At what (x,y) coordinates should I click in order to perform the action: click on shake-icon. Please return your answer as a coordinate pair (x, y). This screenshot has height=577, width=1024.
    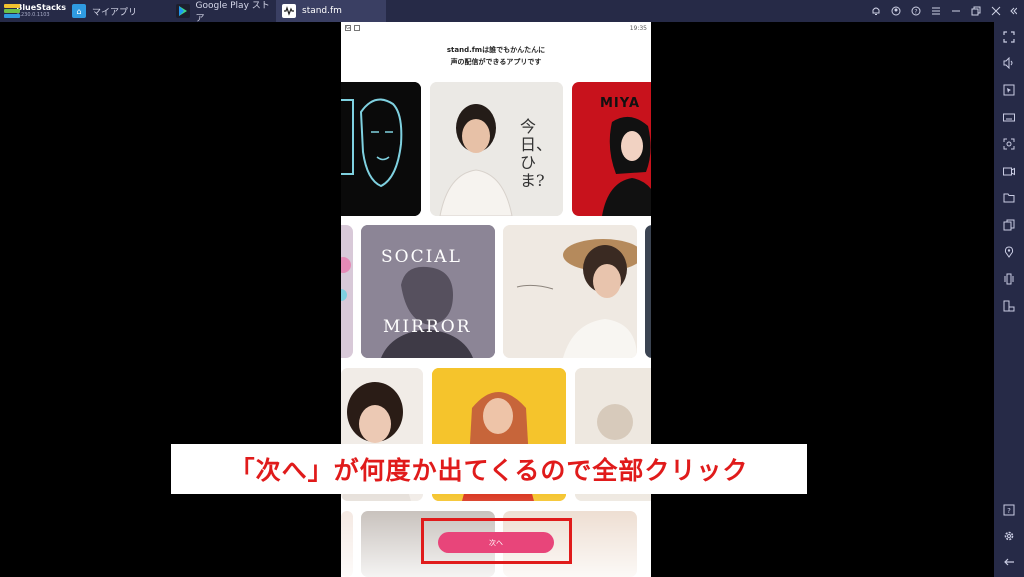
    Looking at the image, I should click on (1009, 279).